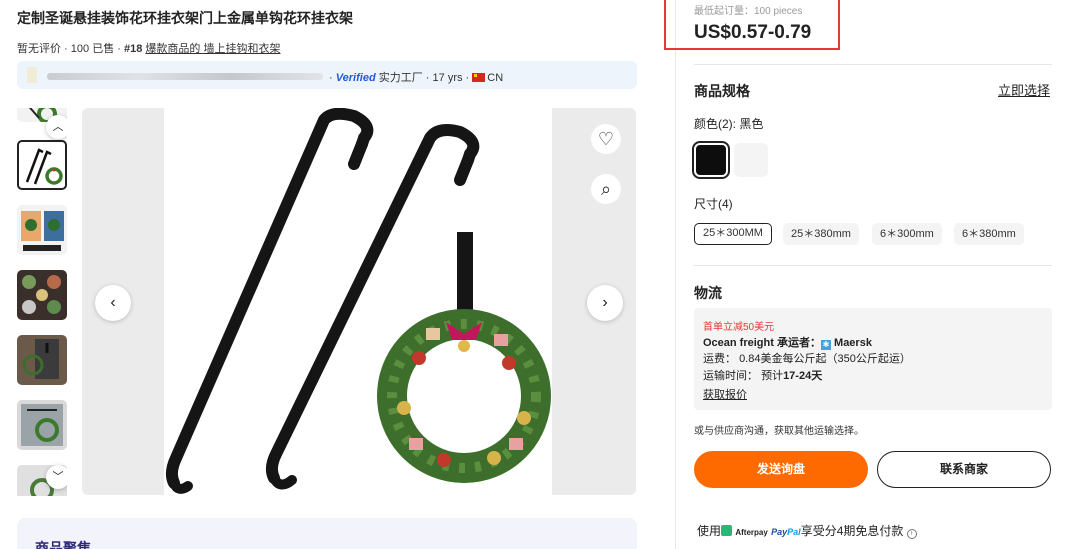  What do you see at coordinates (133, 49) in the screenshot?
I see `rank-badge: #18` at bounding box center [133, 49].